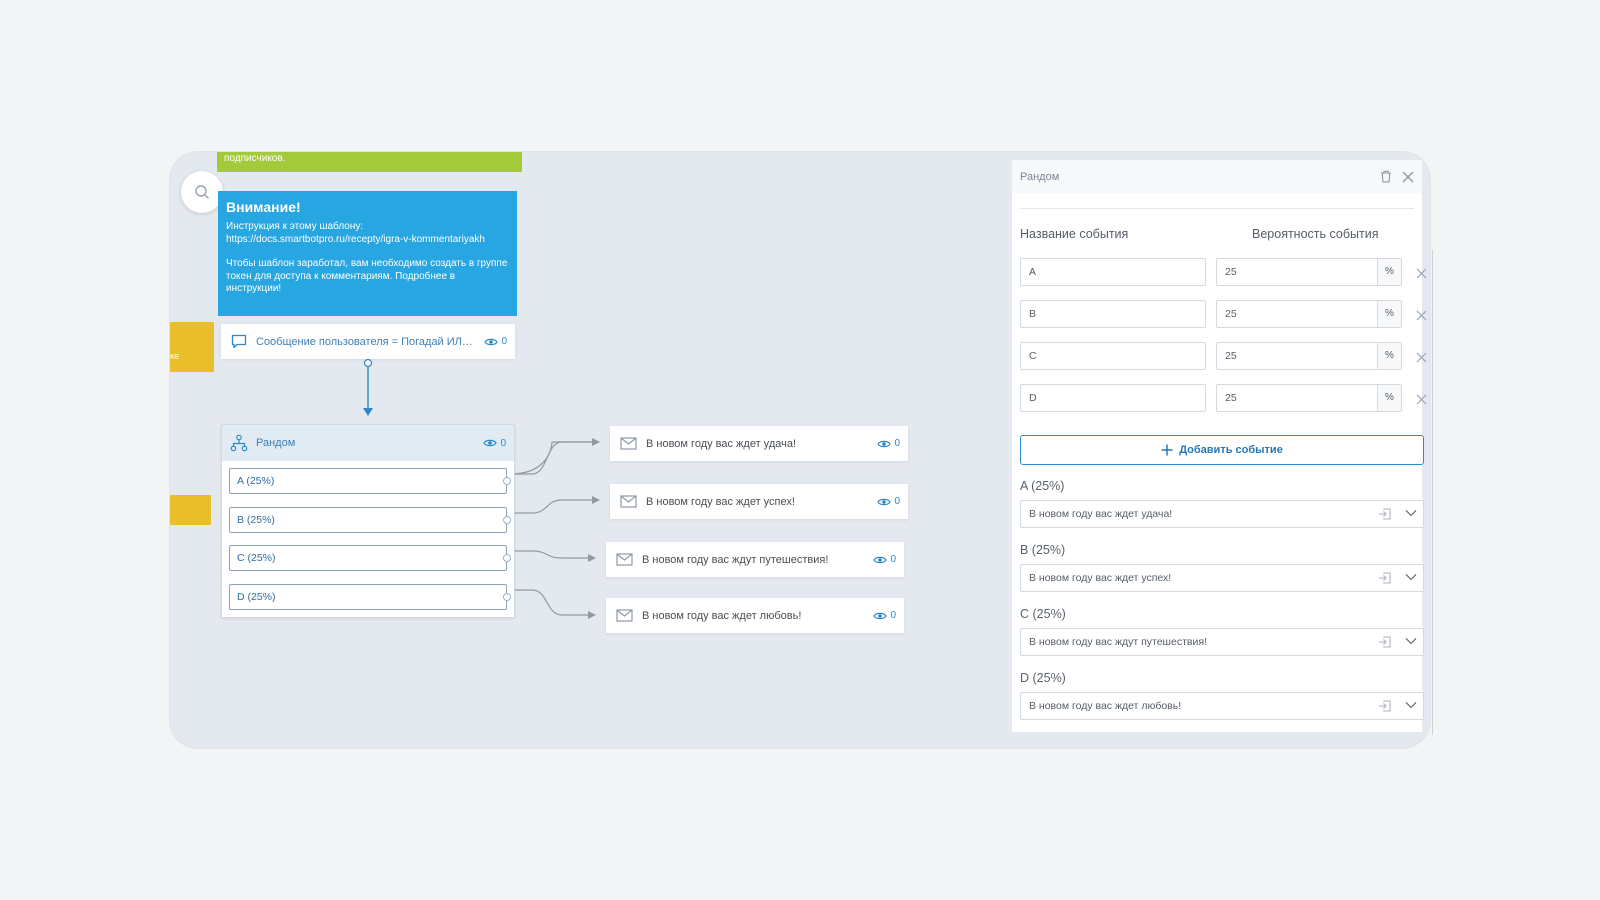 Image resolution: width=1600 pixels, height=900 pixels. Describe the element at coordinates (759, 443) in the screenshot. I see `message-node-1: В новом году вас ждет удача! 0` at that location.